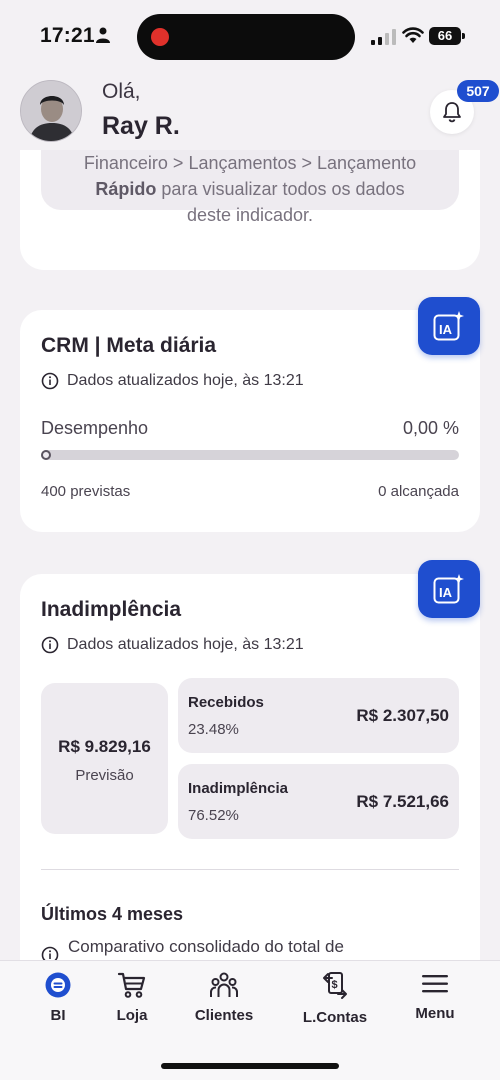 The height and width of the screenshot is (1080, 500). Describe the element at coordinates (435, 1013) in the screenshot. I see `nav-label-menu: Menu` at that location.